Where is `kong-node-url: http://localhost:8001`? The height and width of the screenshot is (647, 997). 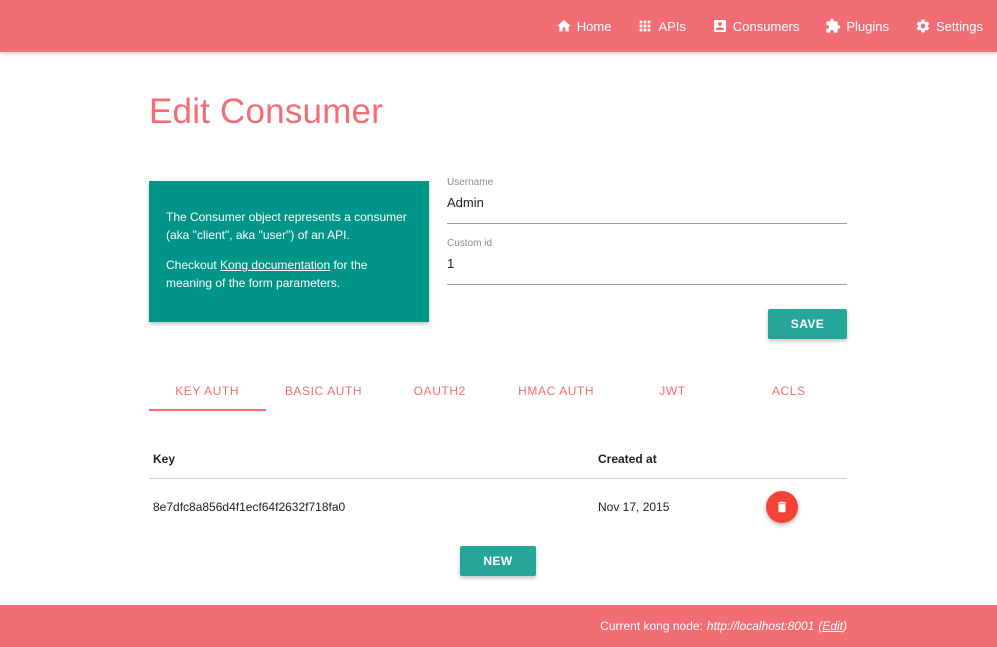
kong-node-url: http://localhost:8001 is located at coordinates (760, 626).